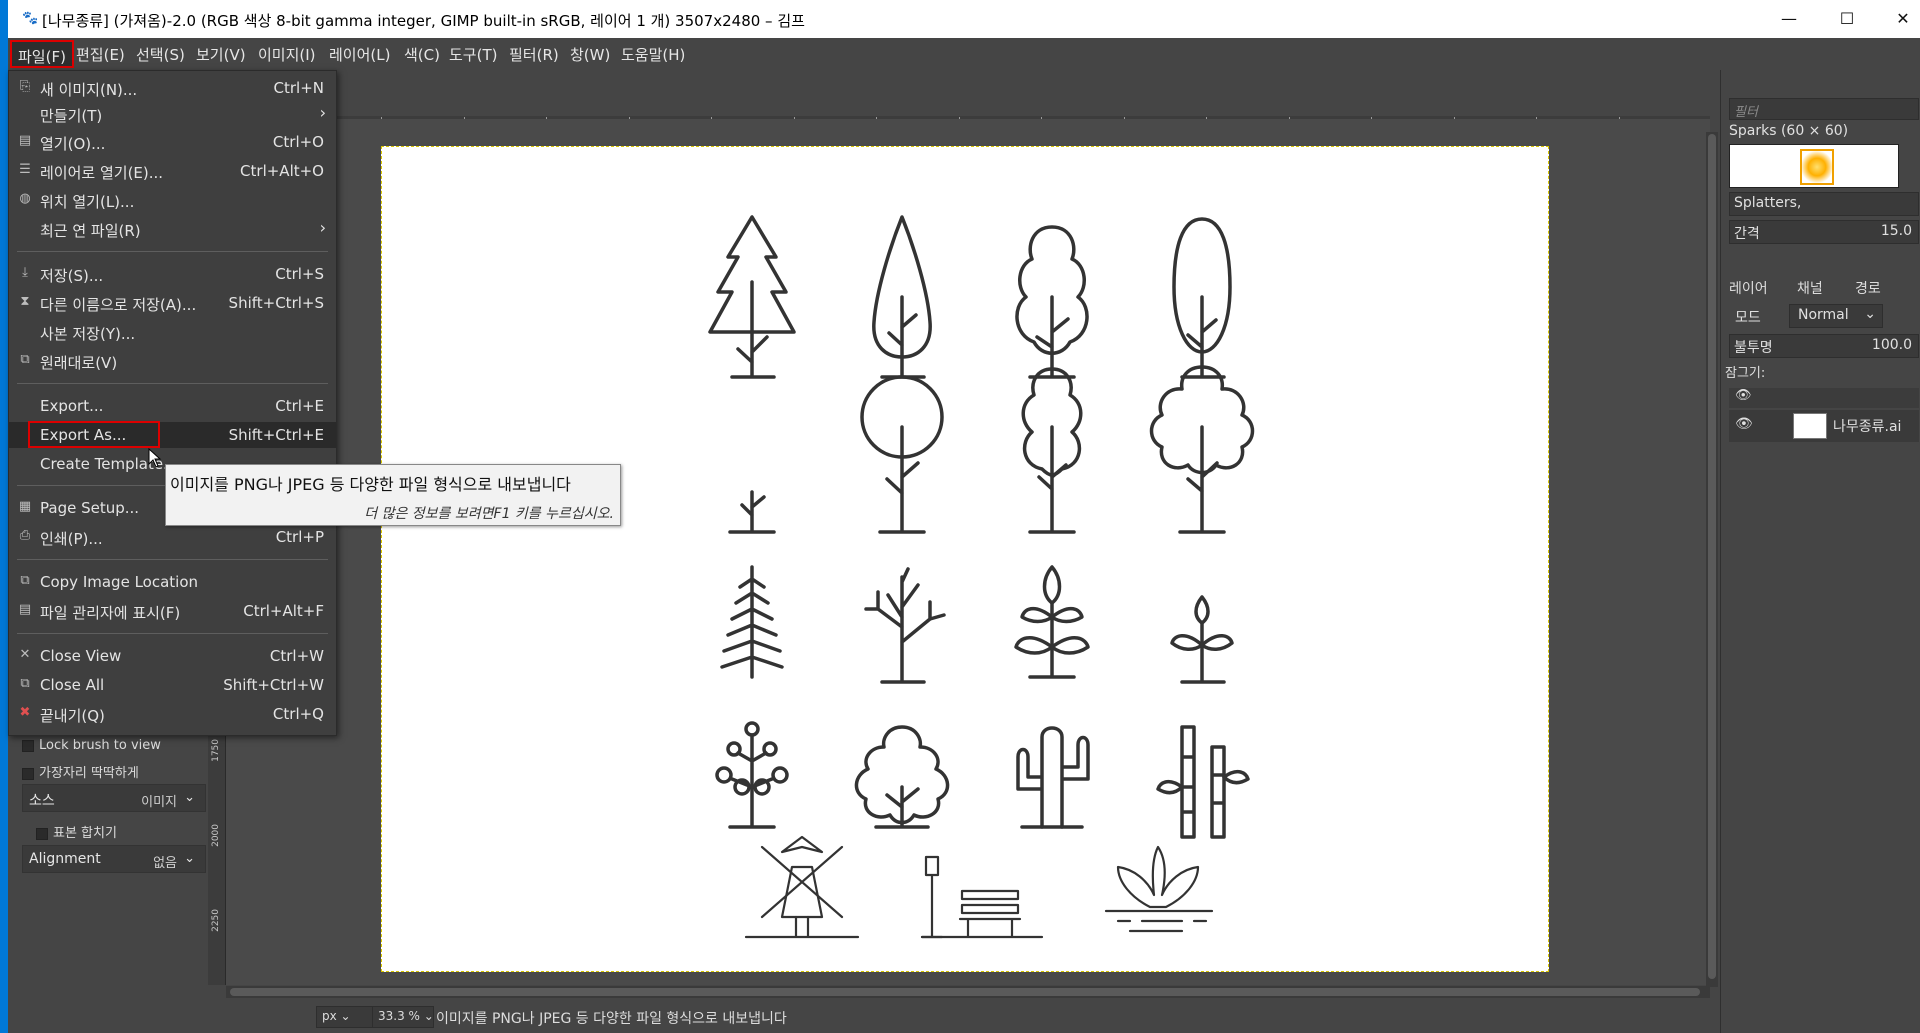  I want to click on sample-merged-option: 표본 합치기, so click(76, 831).